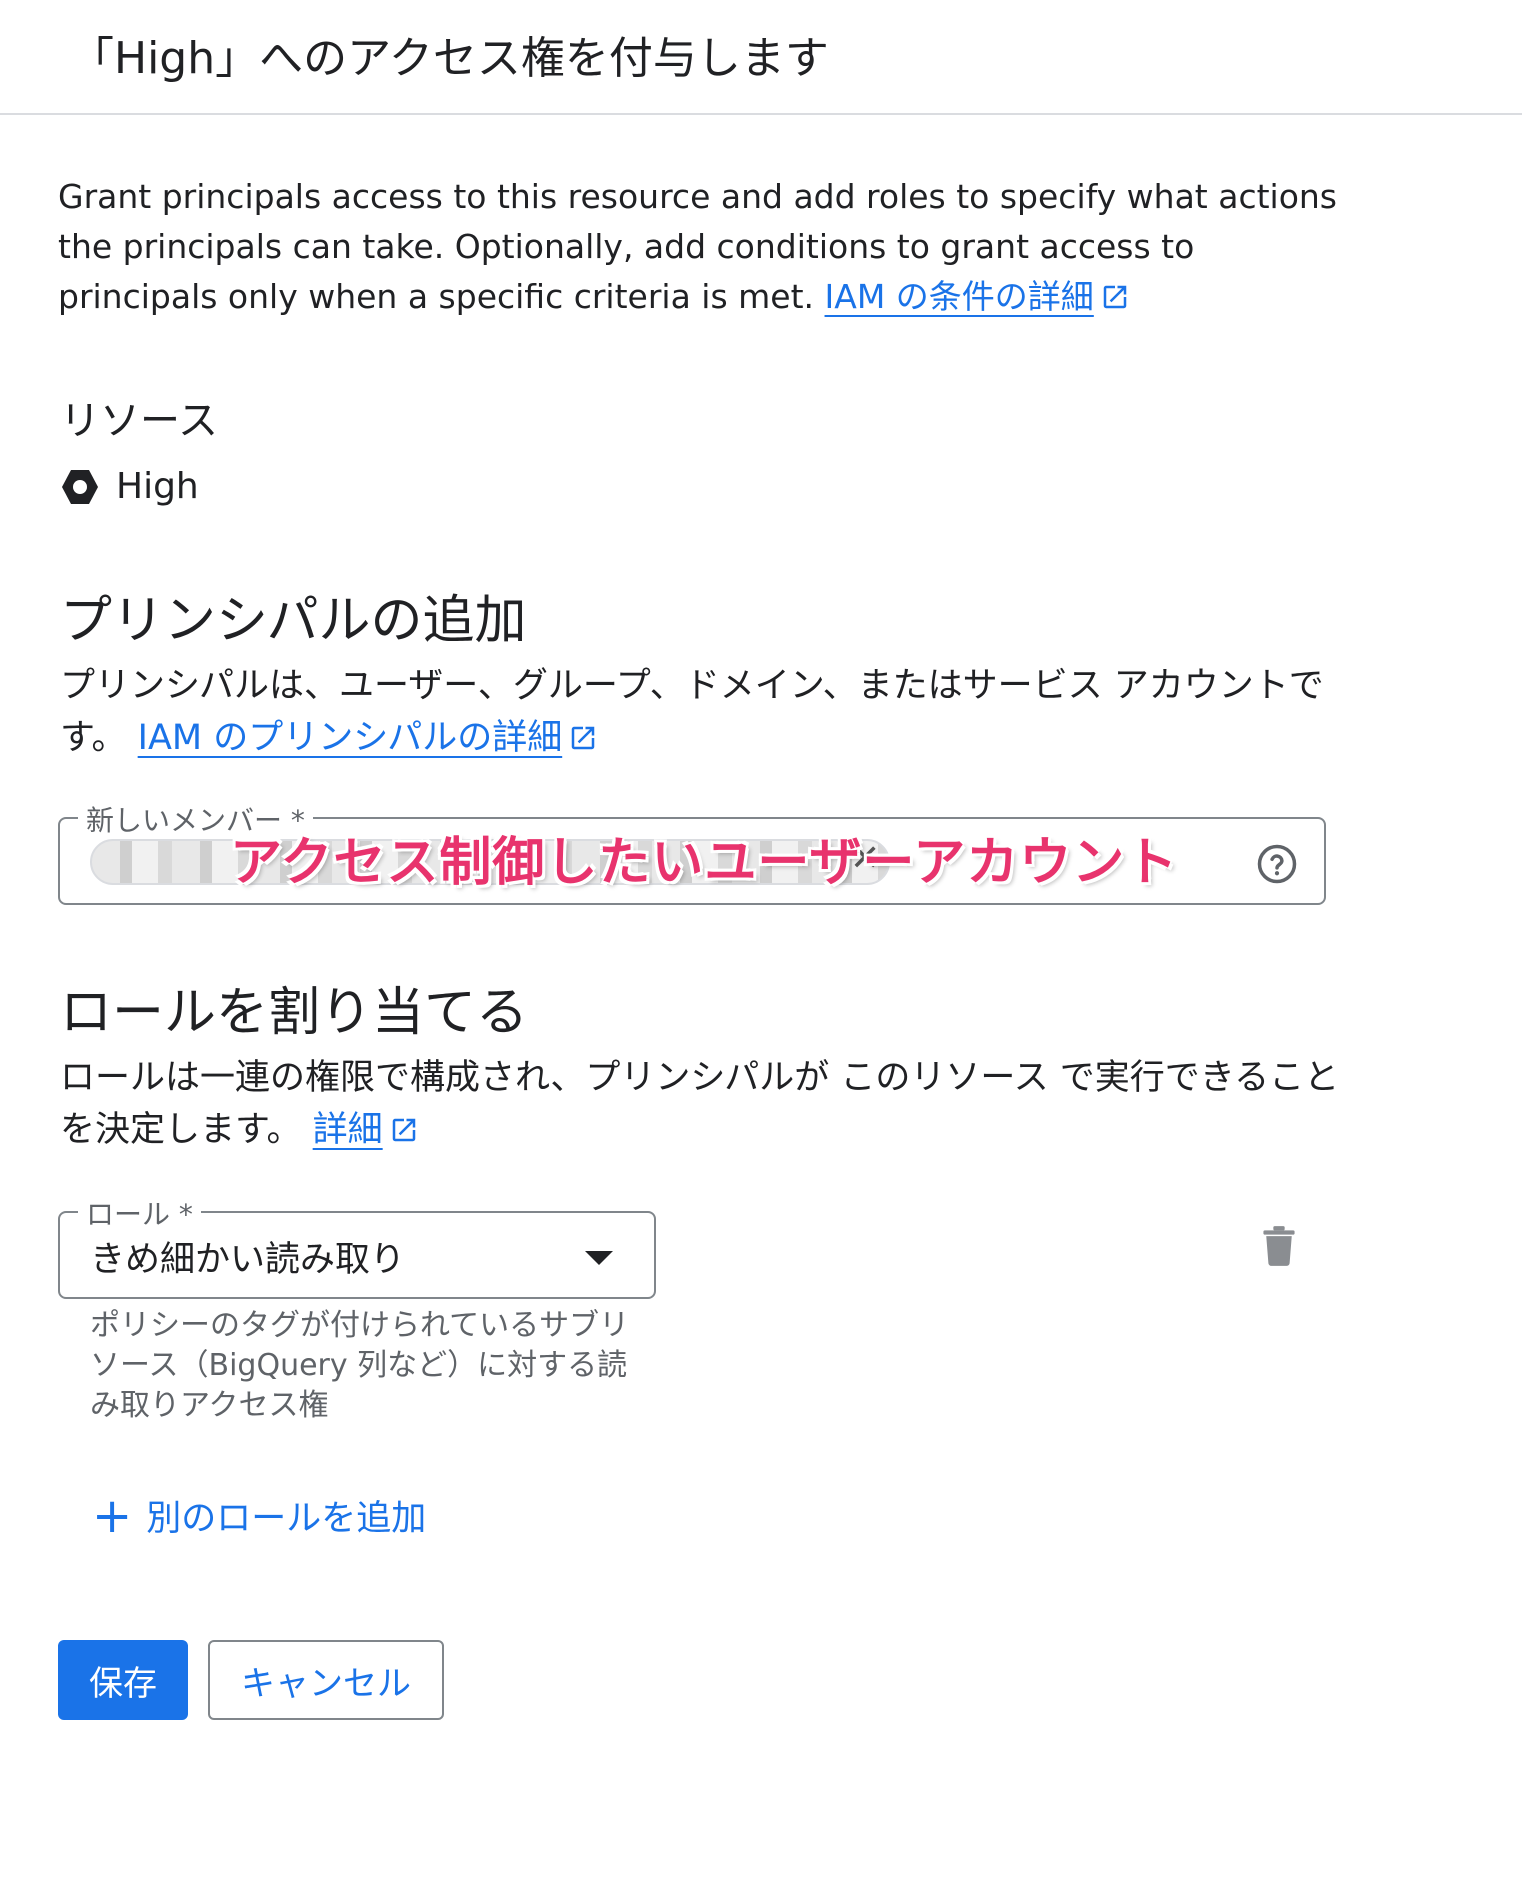 The image size is (1530, 1902). What do you see at coordinates (293, 621) in the screenshot?
I see `add-principals-heading: プリンシパルの追加` at bounding box center [293, 621].